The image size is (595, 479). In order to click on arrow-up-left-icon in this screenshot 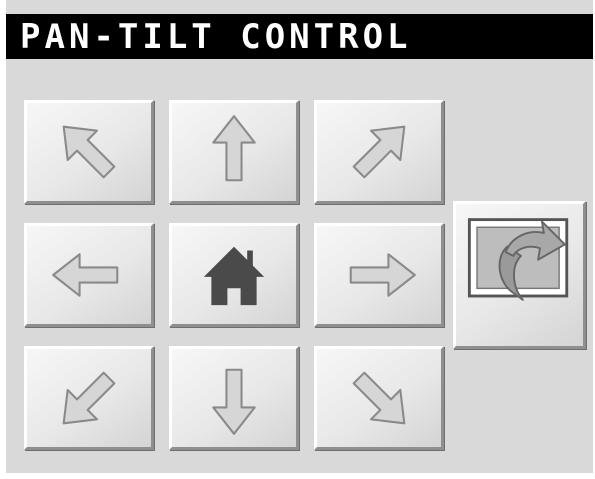, I will do `click(89, 152)`.